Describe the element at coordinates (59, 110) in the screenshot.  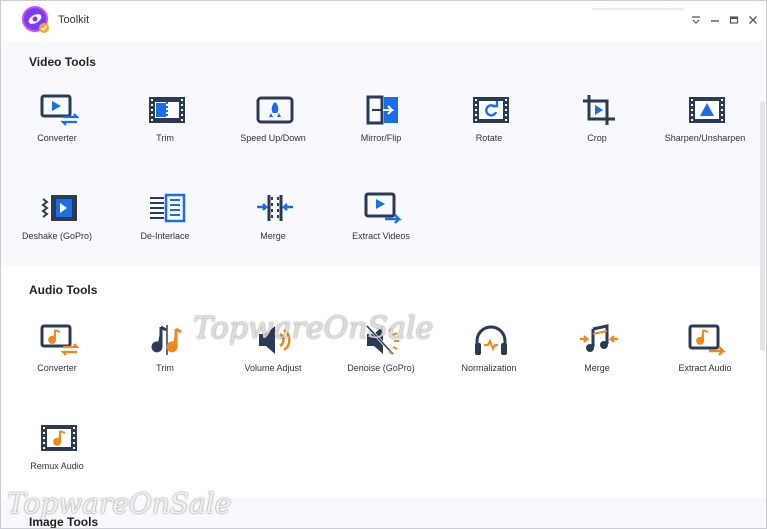
I see `video-converter-icon` at that location.